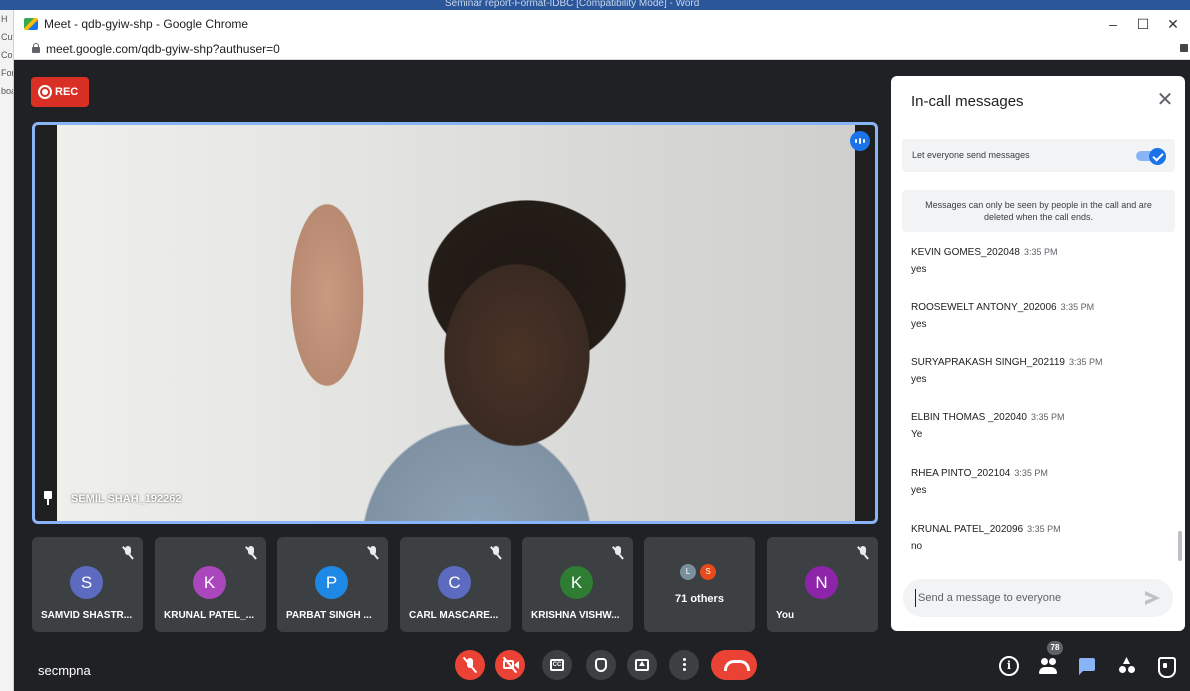  I want to click on avatar: P, so click(331, 582).